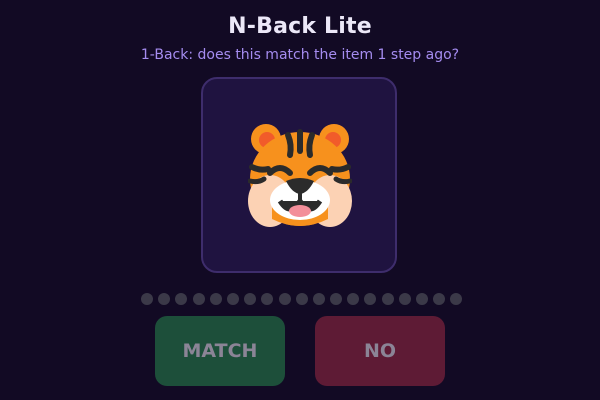 This screenshot has width=600, height=400. I want to click on tiger-face-icon, so click(300, 175).